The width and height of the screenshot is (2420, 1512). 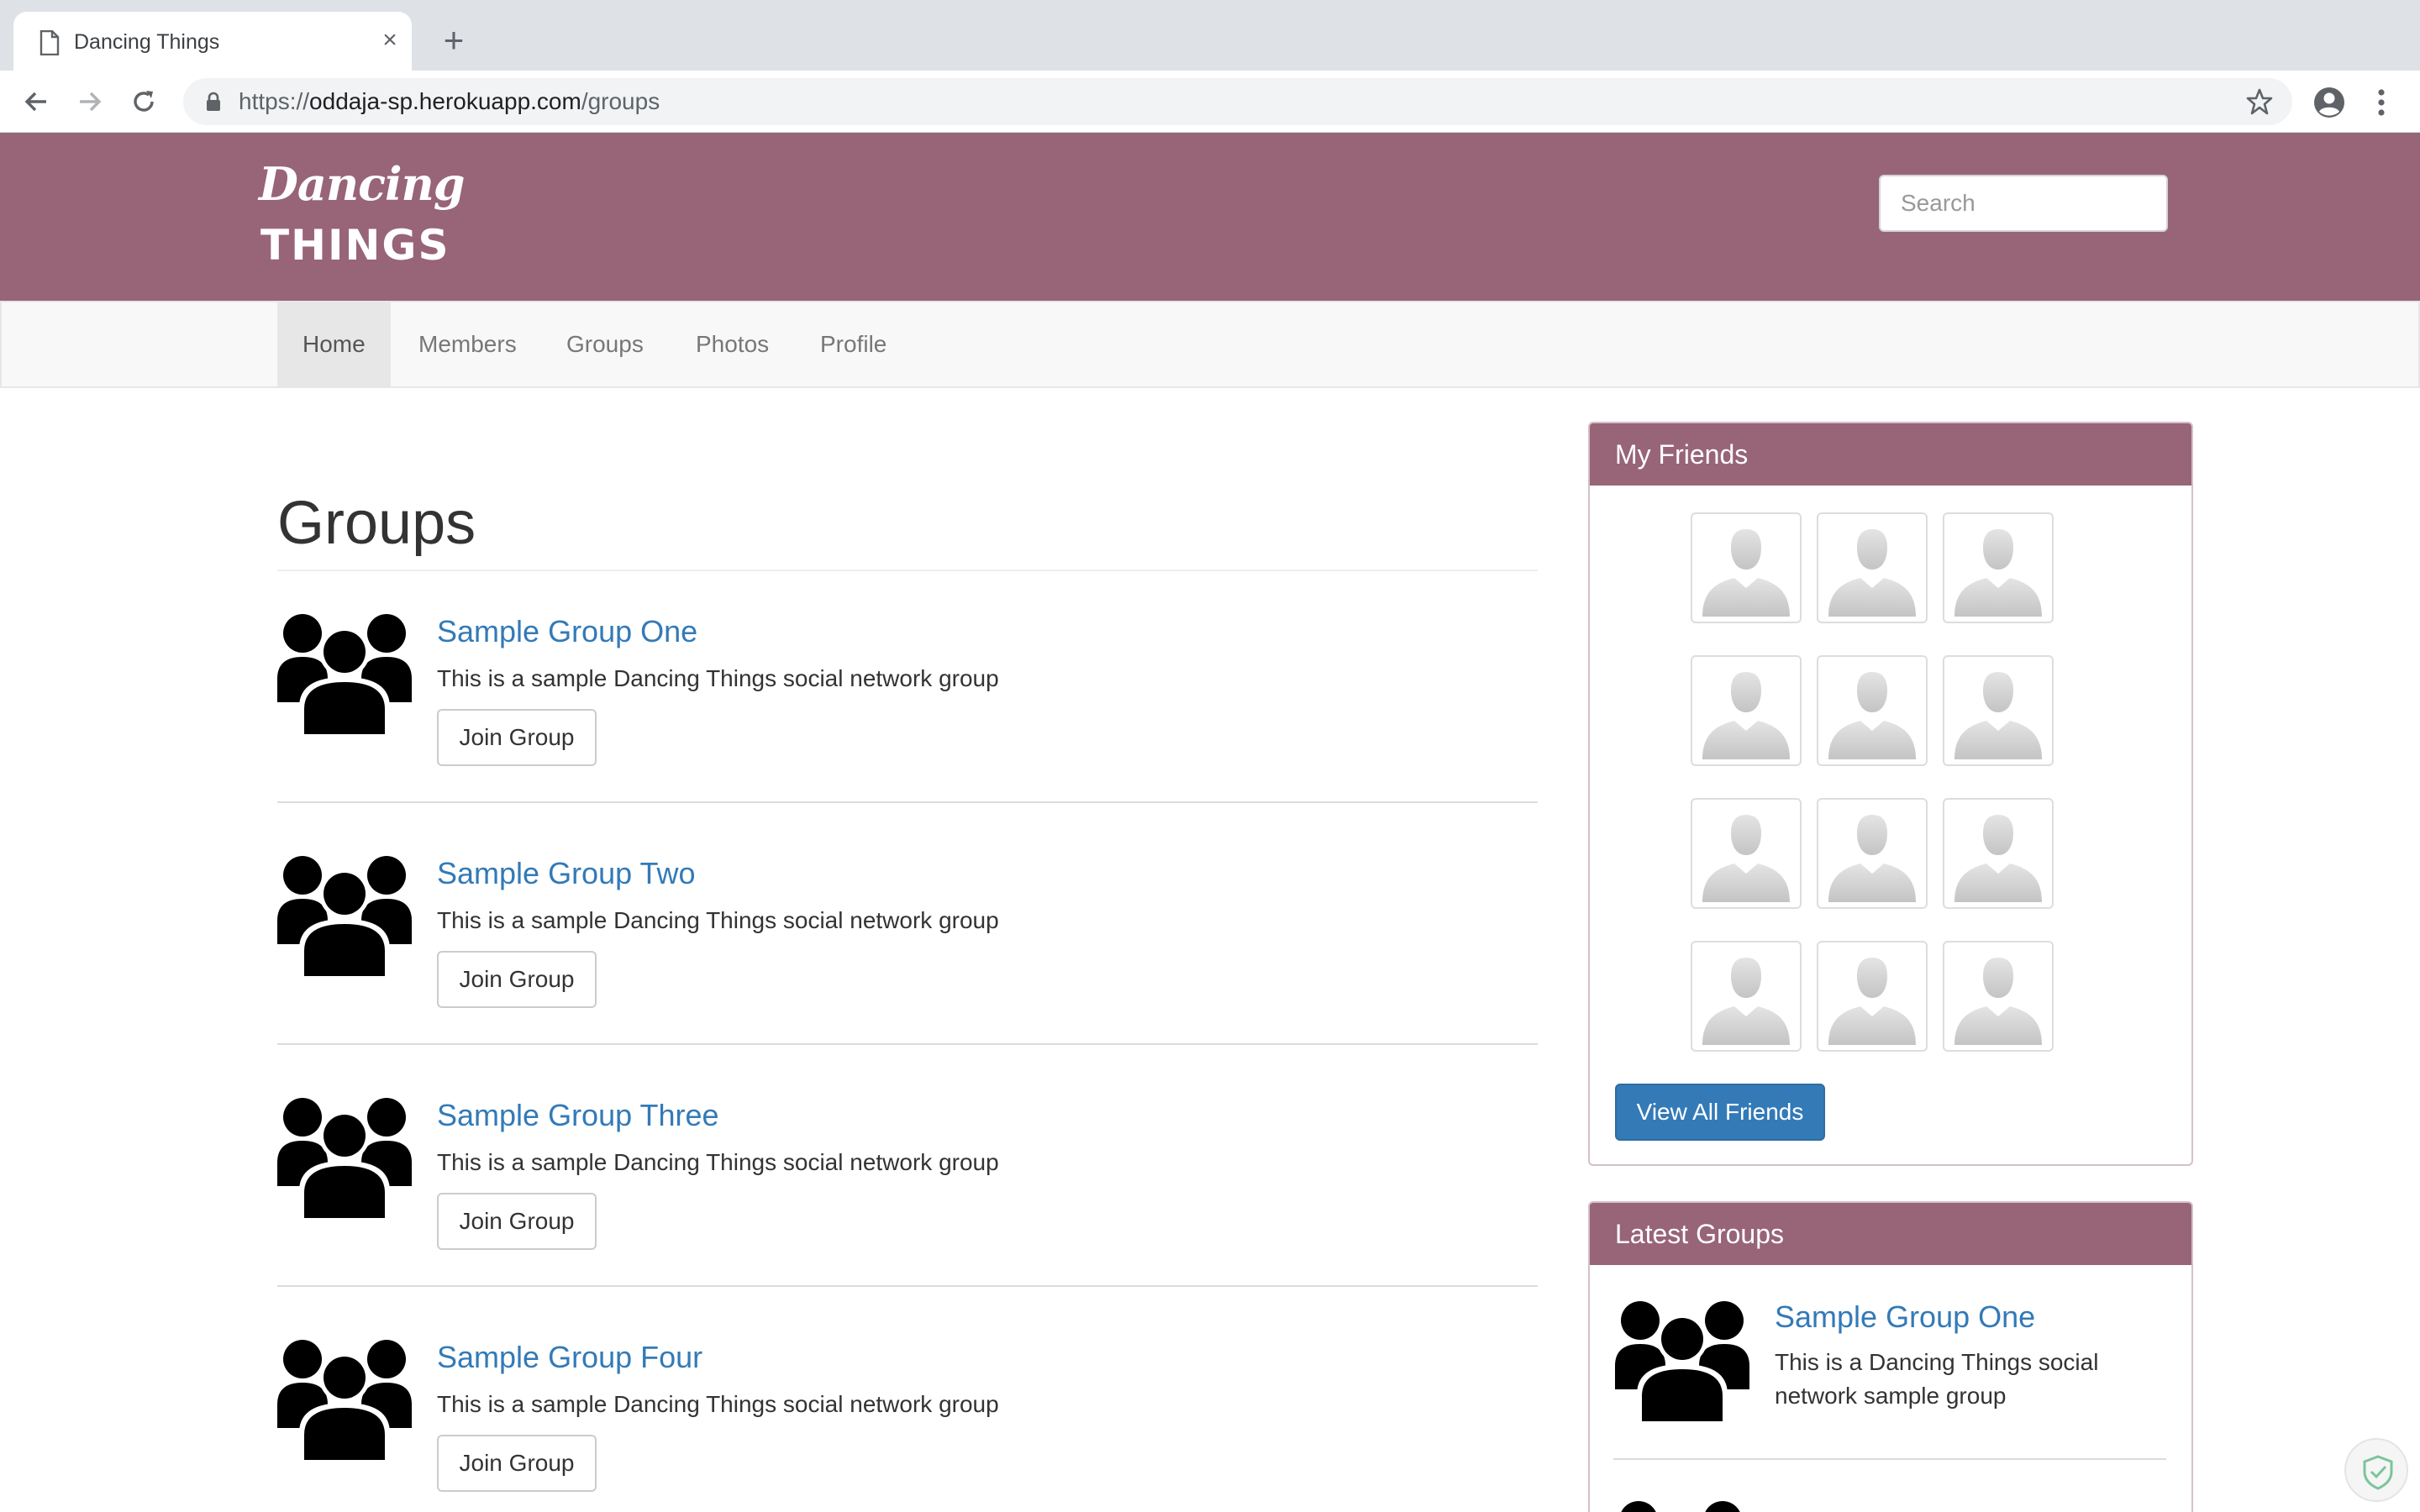 What do you see at coordinates (2381, 102) in the screenshot?
I see `menu-dots-icon` at bounding box center [2381, 102].